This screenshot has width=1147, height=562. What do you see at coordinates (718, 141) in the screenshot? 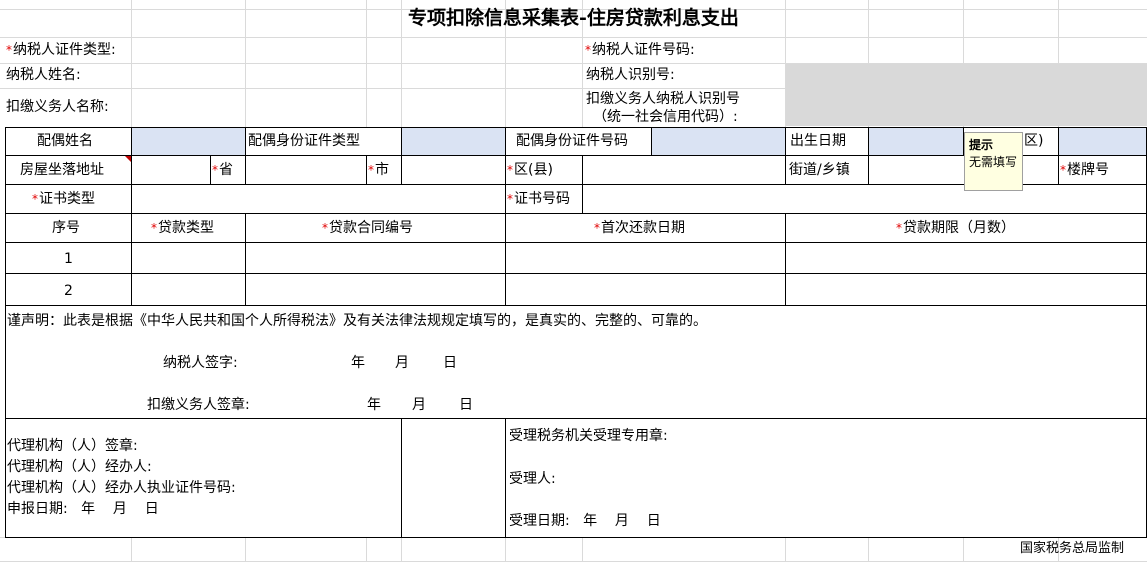
I see `spouse-id-no-field` at bounding box center [718, 141].